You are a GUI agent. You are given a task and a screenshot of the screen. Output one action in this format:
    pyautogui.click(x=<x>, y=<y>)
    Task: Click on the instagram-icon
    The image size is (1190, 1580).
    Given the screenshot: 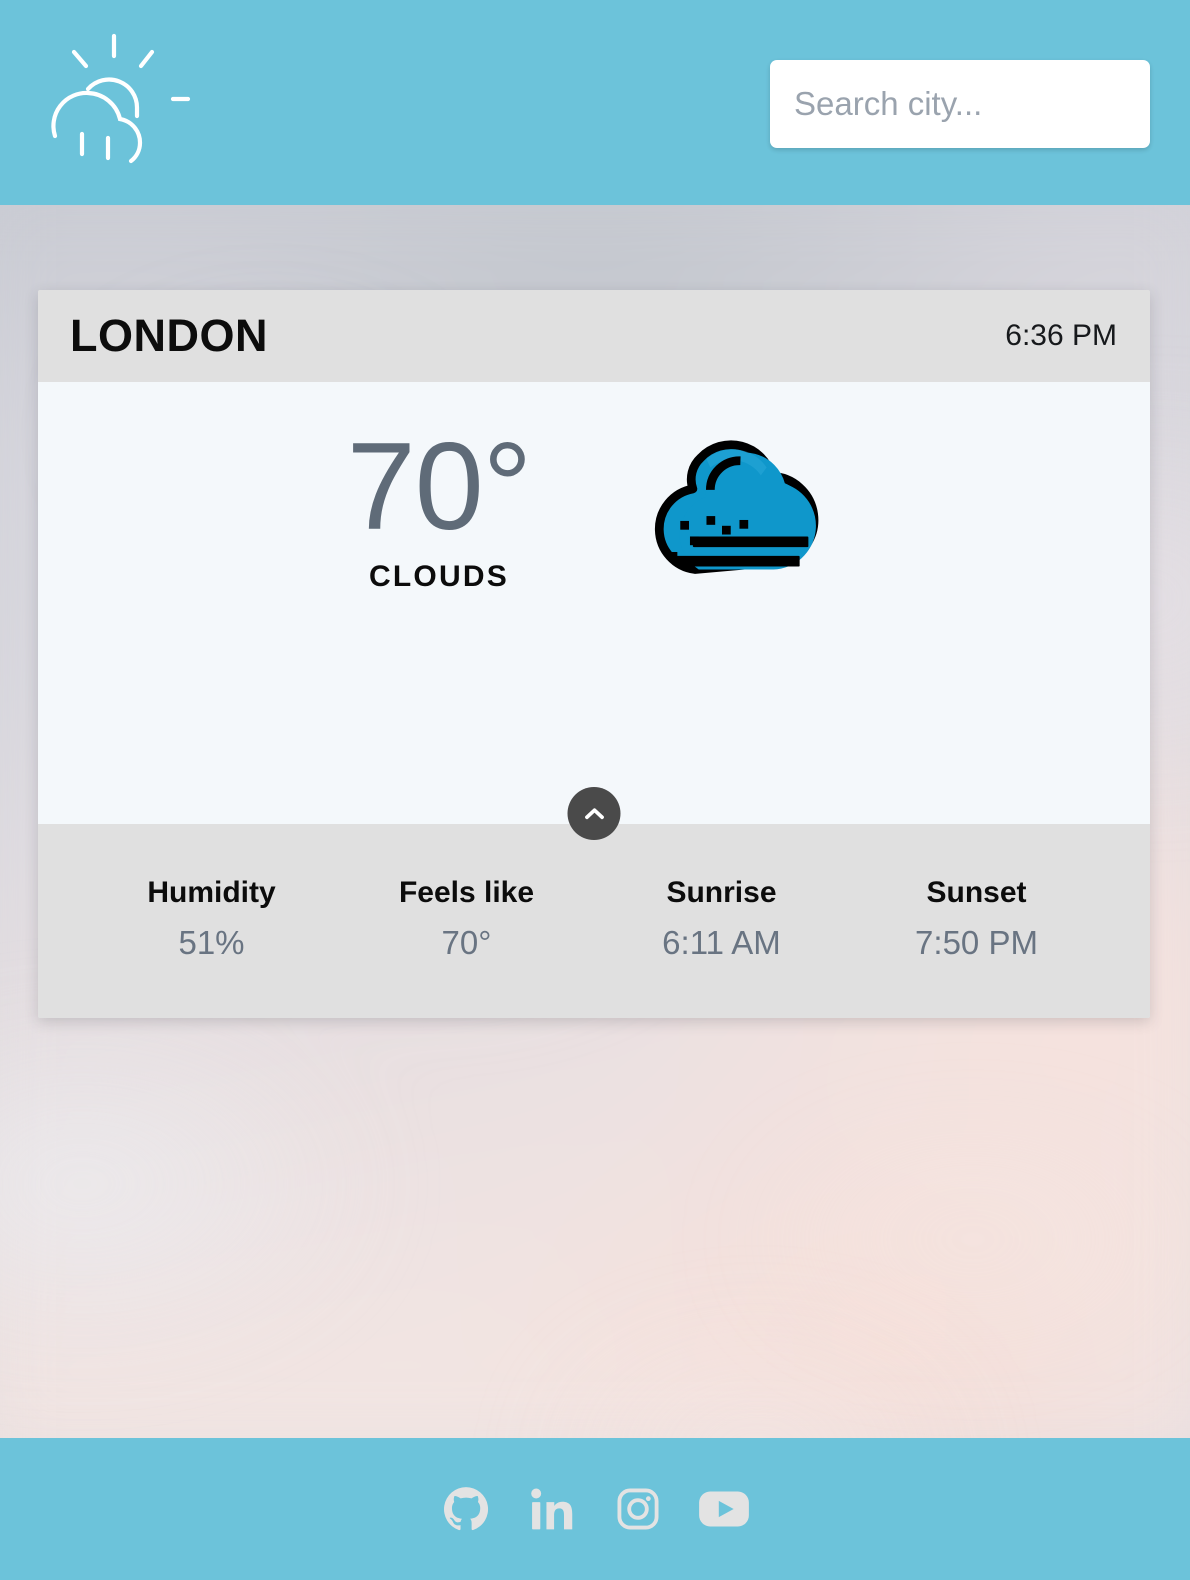 What is the action you would take?
    pyautogui.click(x=638, y=1509)
    